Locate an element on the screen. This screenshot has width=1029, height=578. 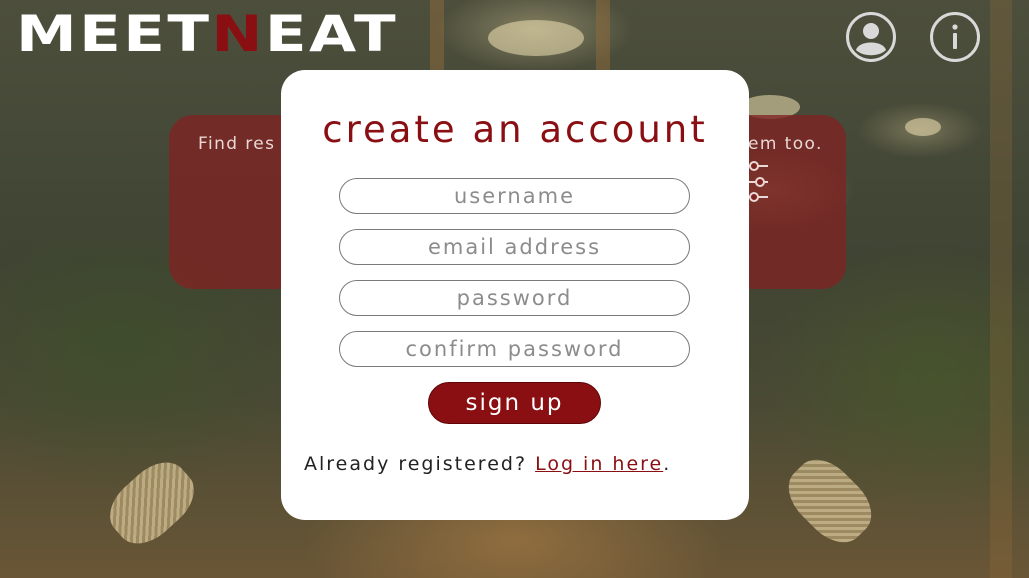
logo-eat: EAT is located at coordinates (331, 34).